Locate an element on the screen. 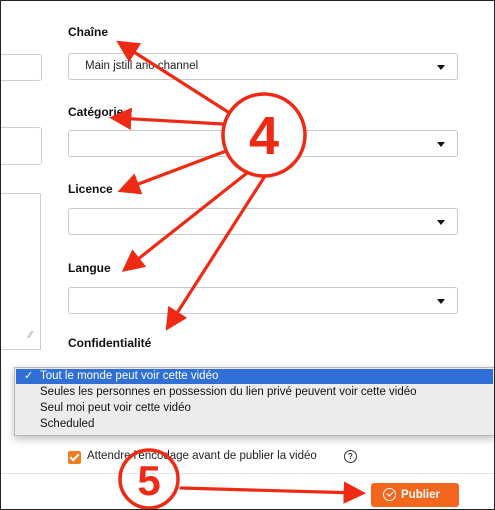 The width and height of the screenshot is (495, 510). language-select is located at coordinates (263, 300).